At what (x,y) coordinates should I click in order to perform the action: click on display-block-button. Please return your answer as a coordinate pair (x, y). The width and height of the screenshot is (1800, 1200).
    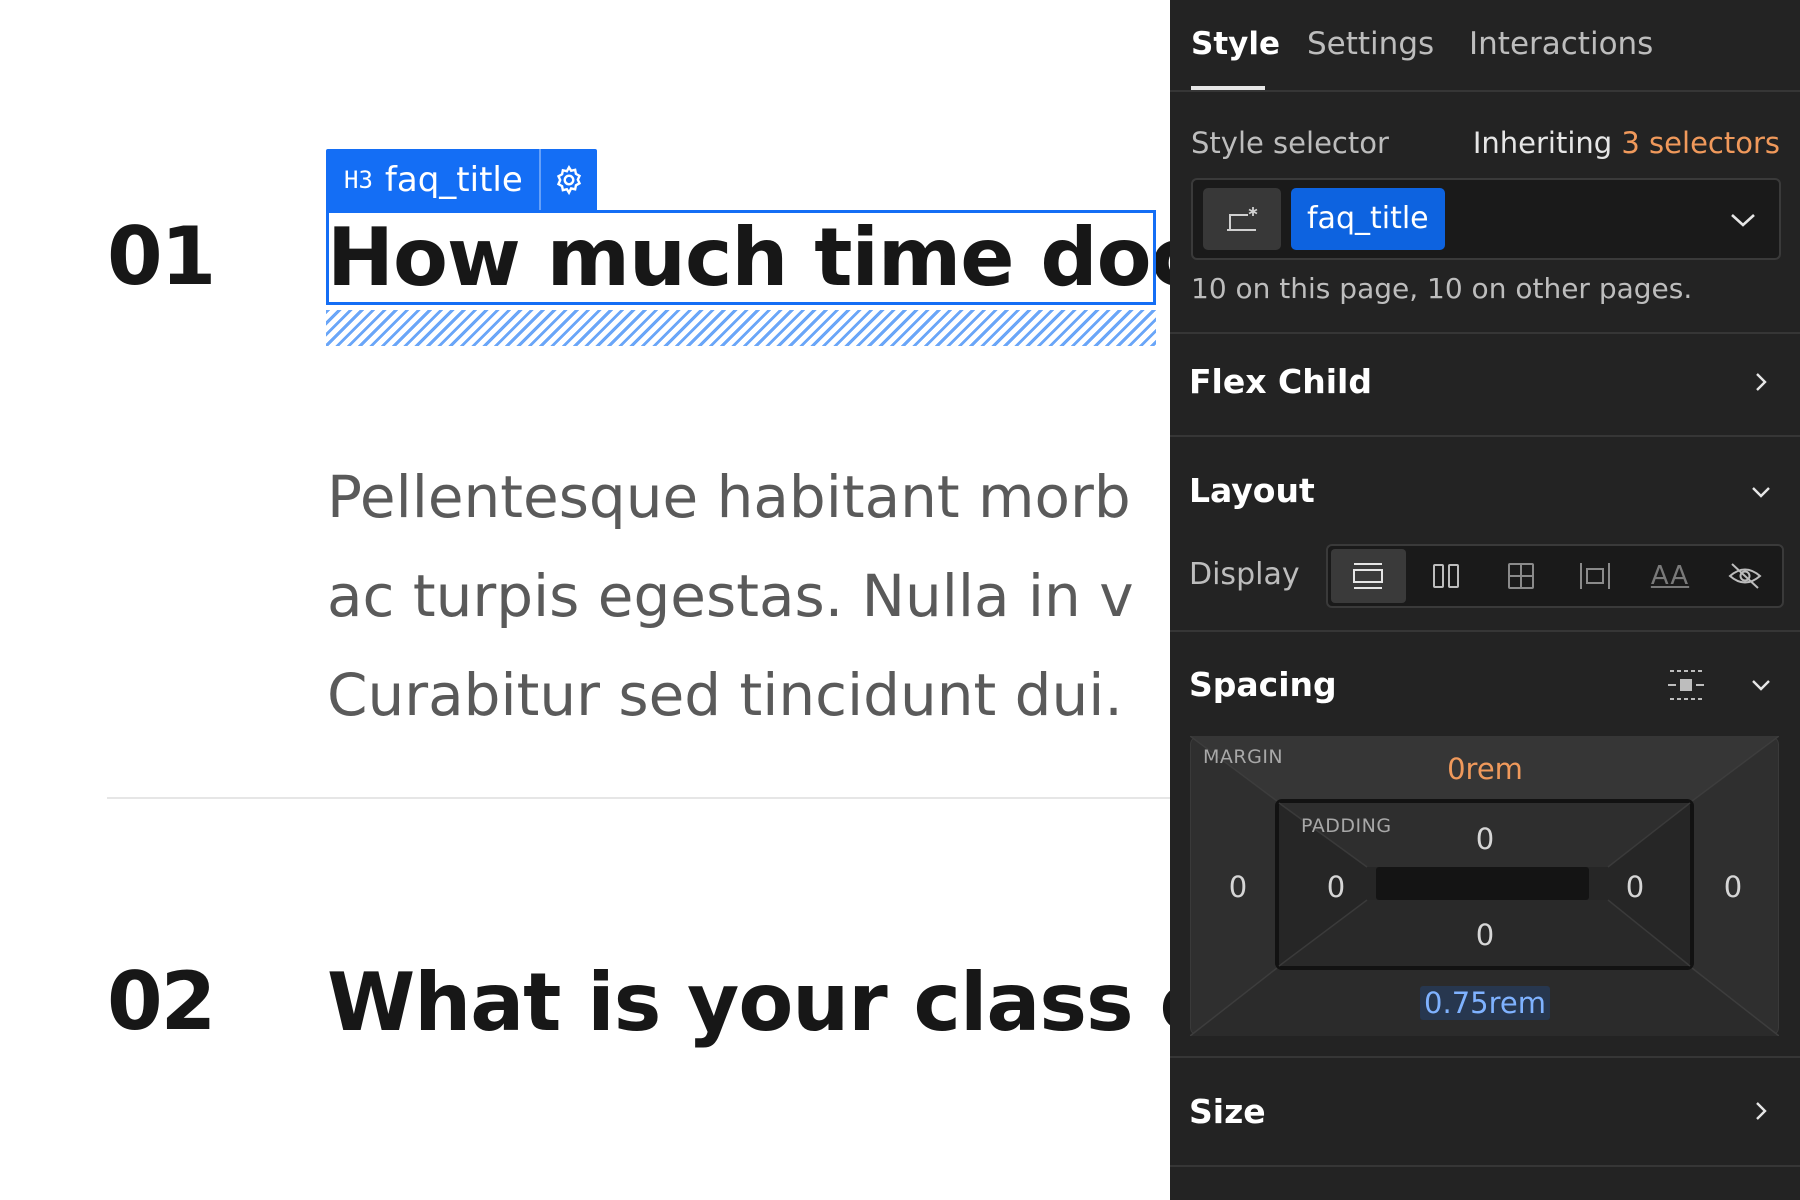
    Looking at the image, I should click on (1368, 576).